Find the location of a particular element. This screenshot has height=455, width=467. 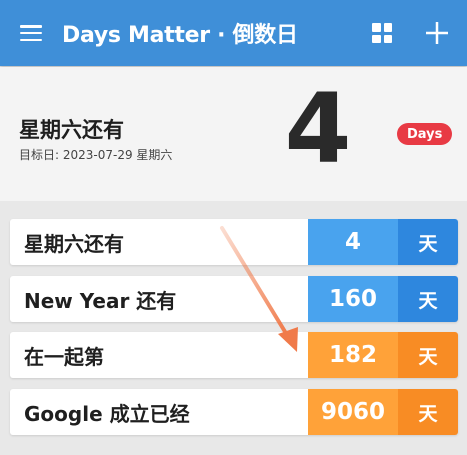

event-row: 星期六还有 4 天 is located at coordinates (234, 242).